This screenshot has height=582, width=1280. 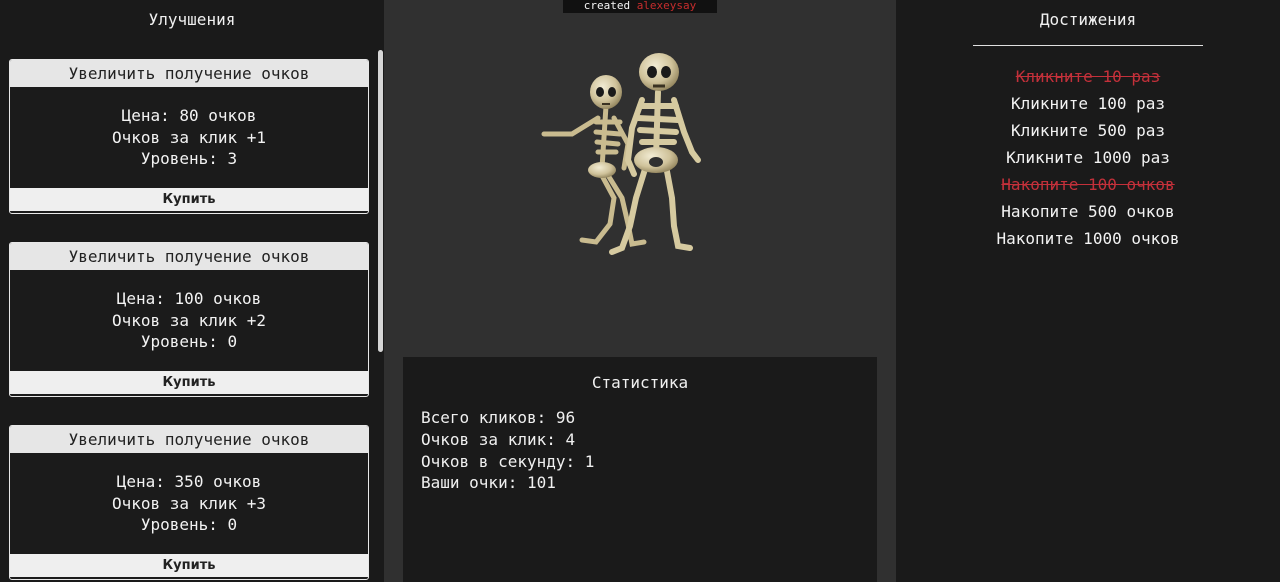 I want to click on stat-points-per-click: Очков за клик: 4, so click(x=498, y=439).